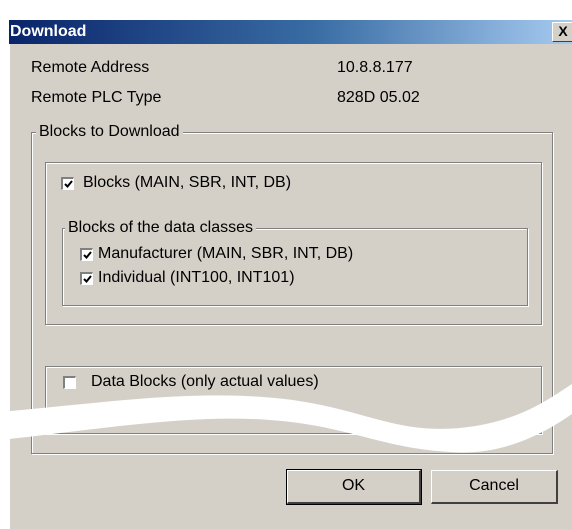 The image size is (572, 529). What do you see at coordinates (375, 67) in the screenshot?
I see `remote-address-value: 10.8.8.177` at bounding box center [375, 67].